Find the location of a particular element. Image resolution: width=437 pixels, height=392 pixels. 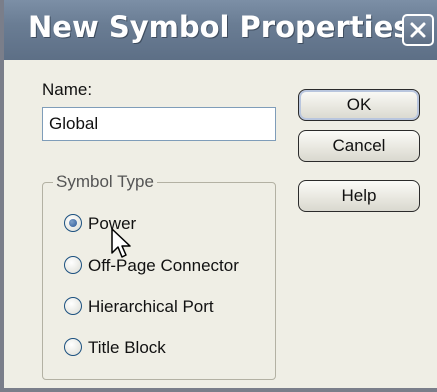

radio-label: Title Block is located at coordinates (127, 347).